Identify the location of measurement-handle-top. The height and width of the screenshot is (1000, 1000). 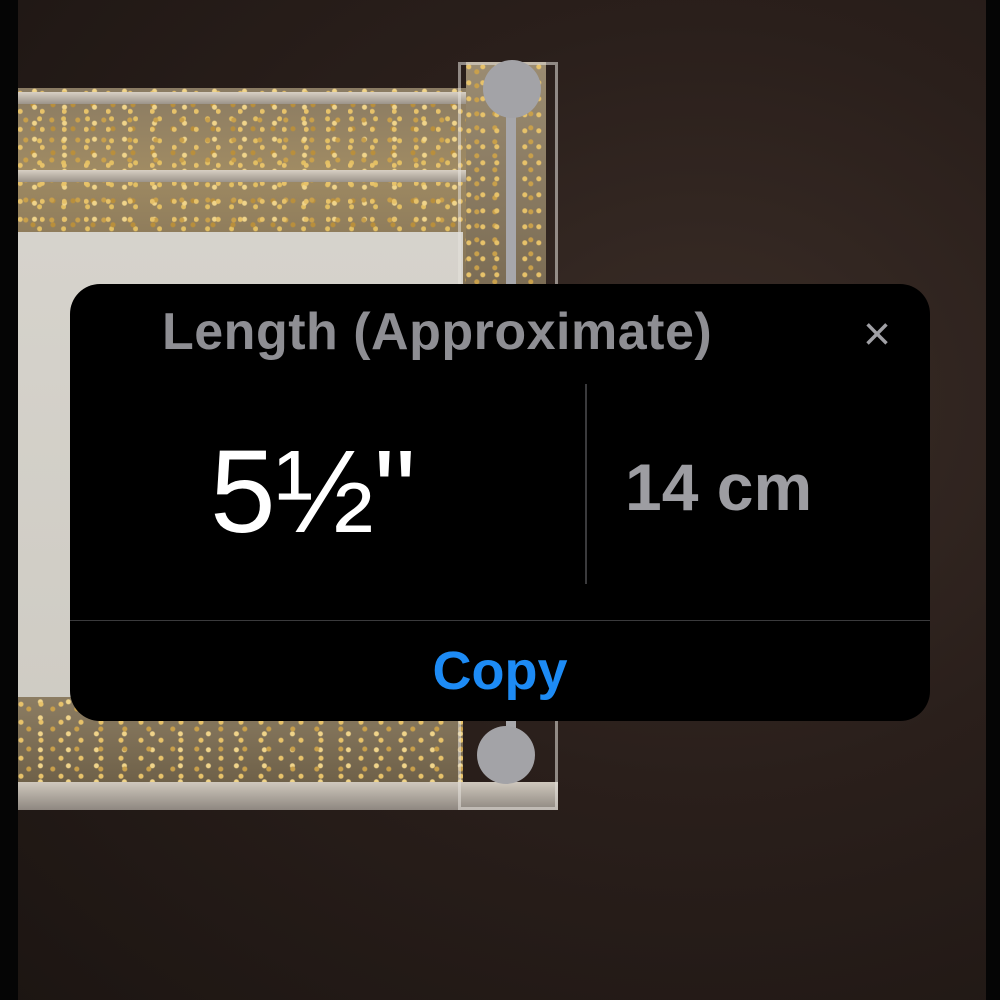
(512, 89).